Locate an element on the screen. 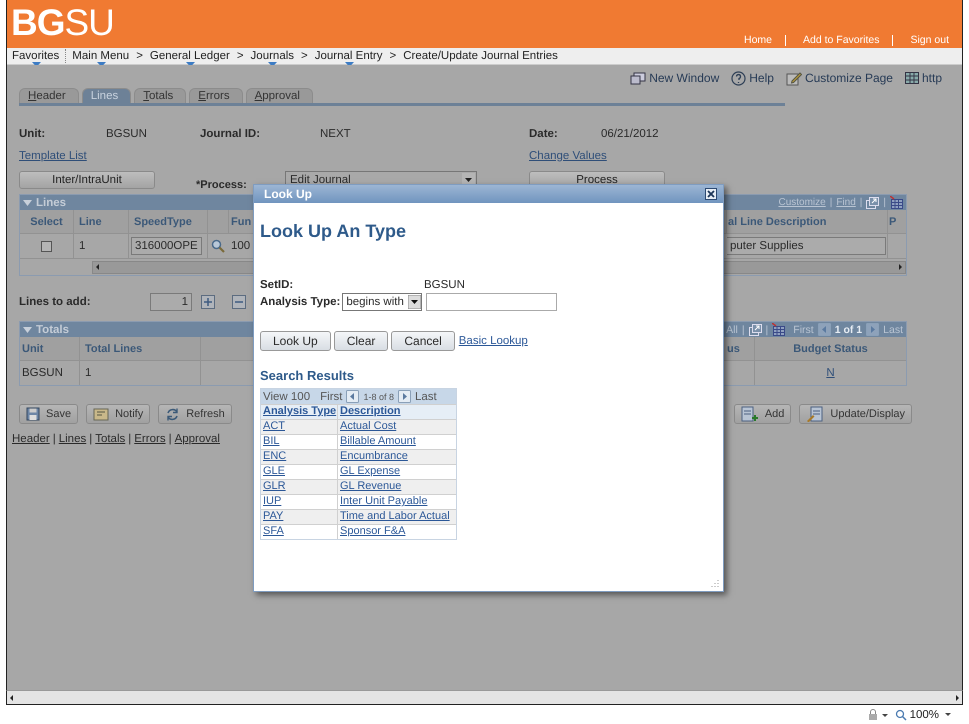  column-header: P is located at coordinates (897, 221).